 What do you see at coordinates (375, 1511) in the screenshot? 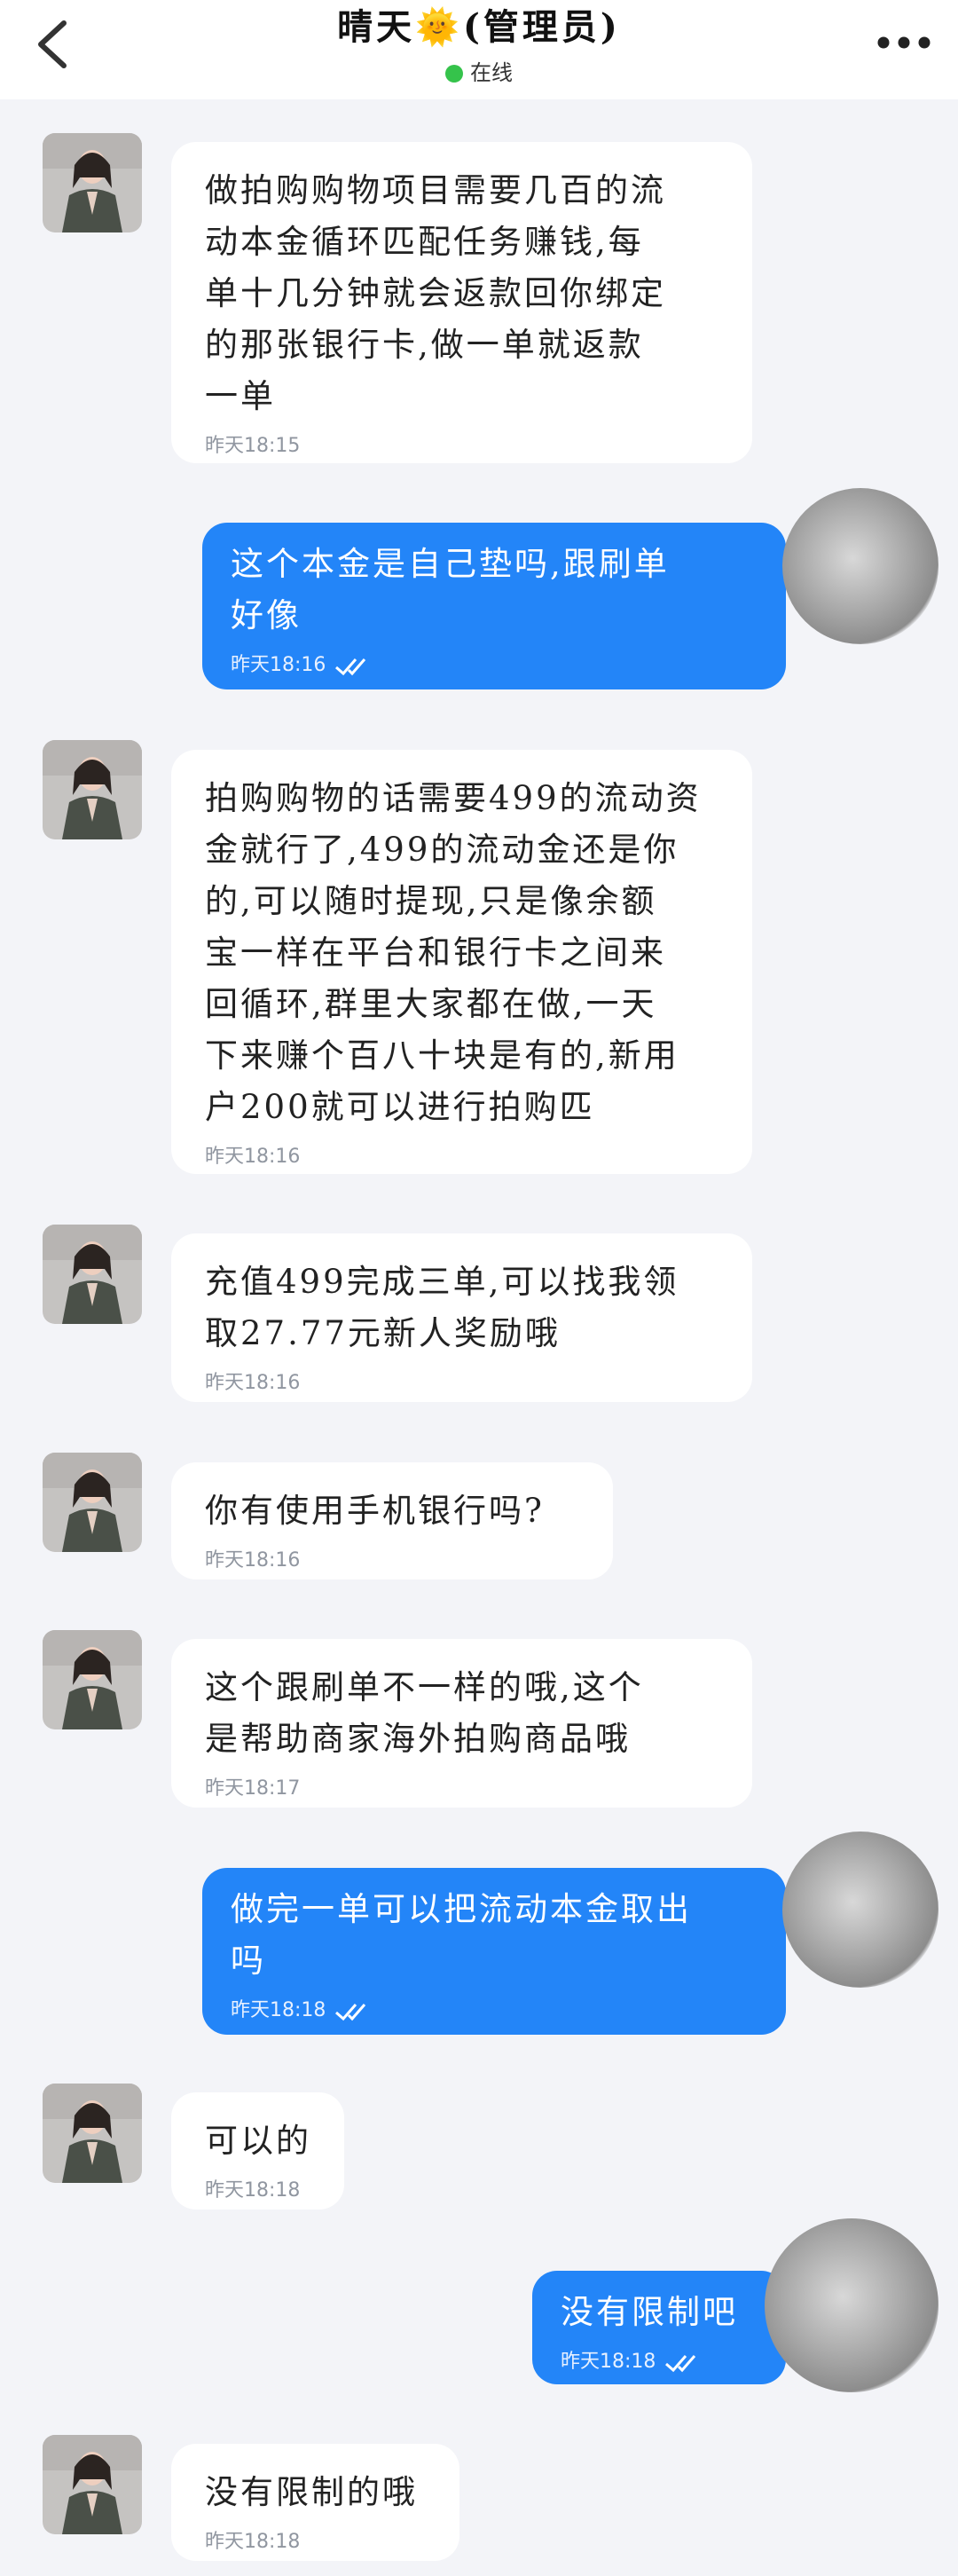
I see `message-text: 你有使用手机银行吗?` at bounding box center [375, 1511].